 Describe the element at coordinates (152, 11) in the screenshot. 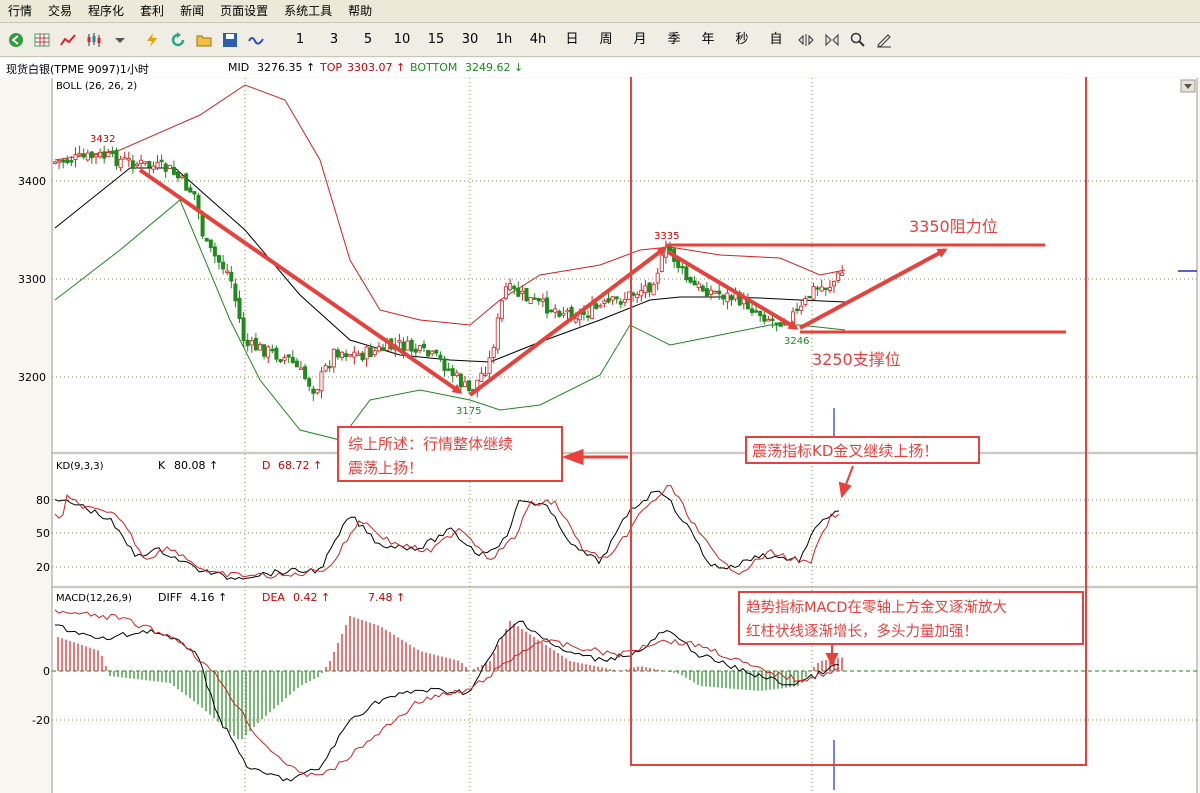

I see `menu-item: 套利` at that location.